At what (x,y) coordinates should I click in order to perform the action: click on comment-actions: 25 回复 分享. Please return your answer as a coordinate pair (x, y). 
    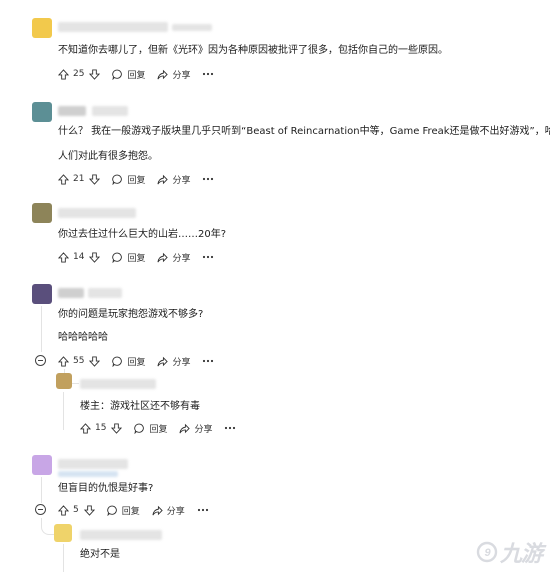
    Looking at the image, I should click on (136, 74).